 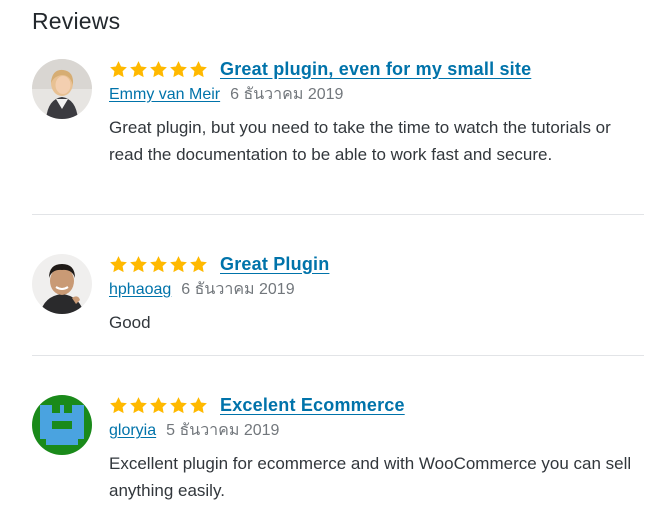 What do you see at coordinates (223, 430) in the screenshot?
I see `review-date: 5 ธันวาคม 2019` at bounding box center [223, 430].